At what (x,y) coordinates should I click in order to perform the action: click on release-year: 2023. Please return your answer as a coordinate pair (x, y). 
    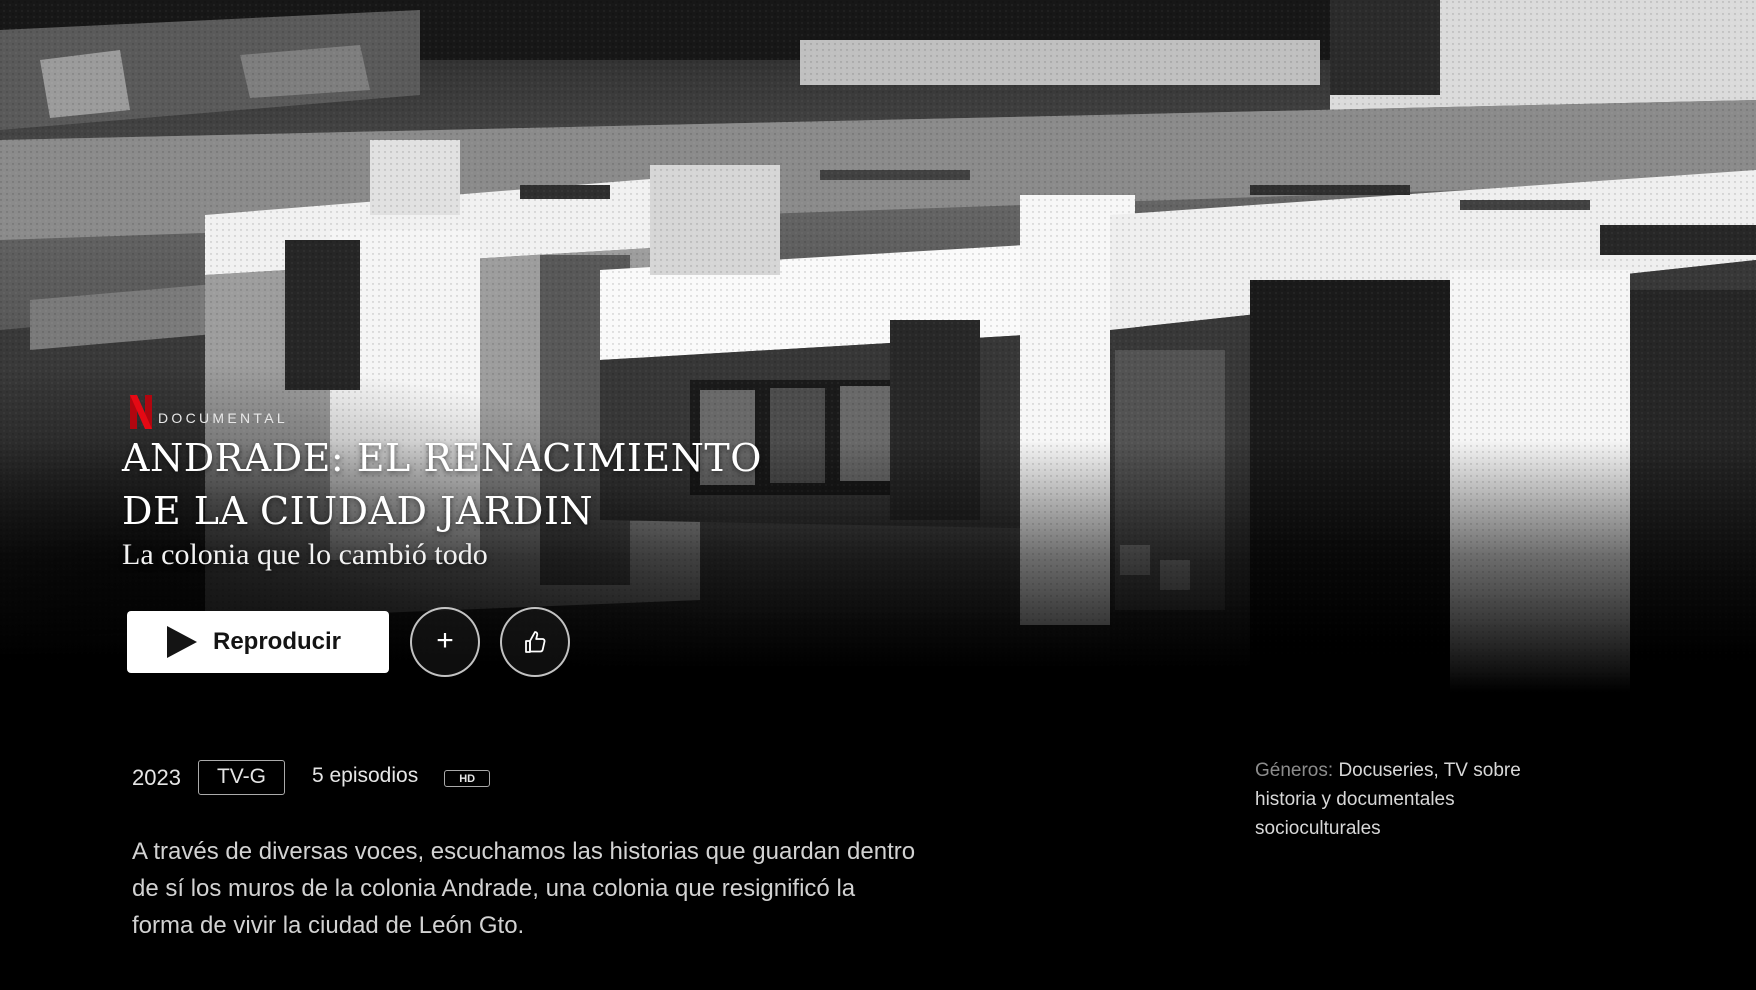
    Looking at the image, I should click on (156, 777).